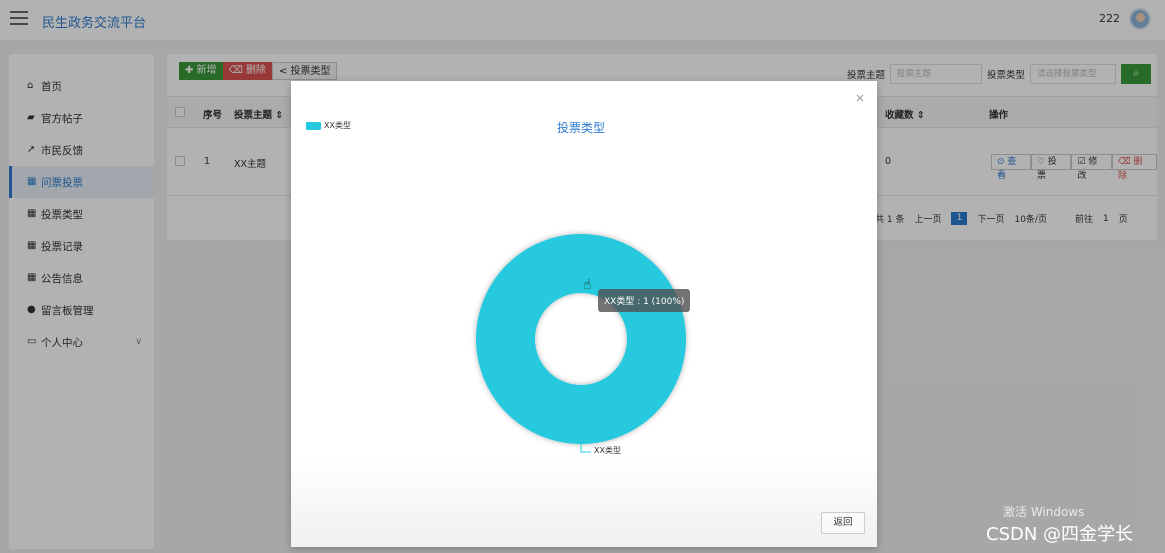  I want to click on windows-activation-watermark: 激活 Windows, so click(1044, 512).